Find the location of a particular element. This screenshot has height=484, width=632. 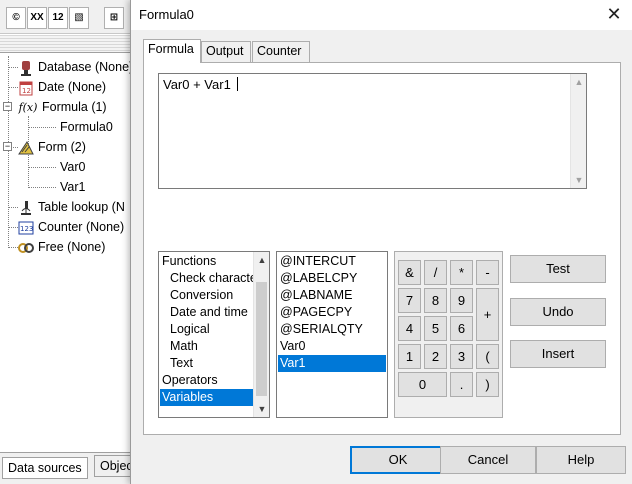

tree-item-free: Free (None) is located at coordinates (61, 247).